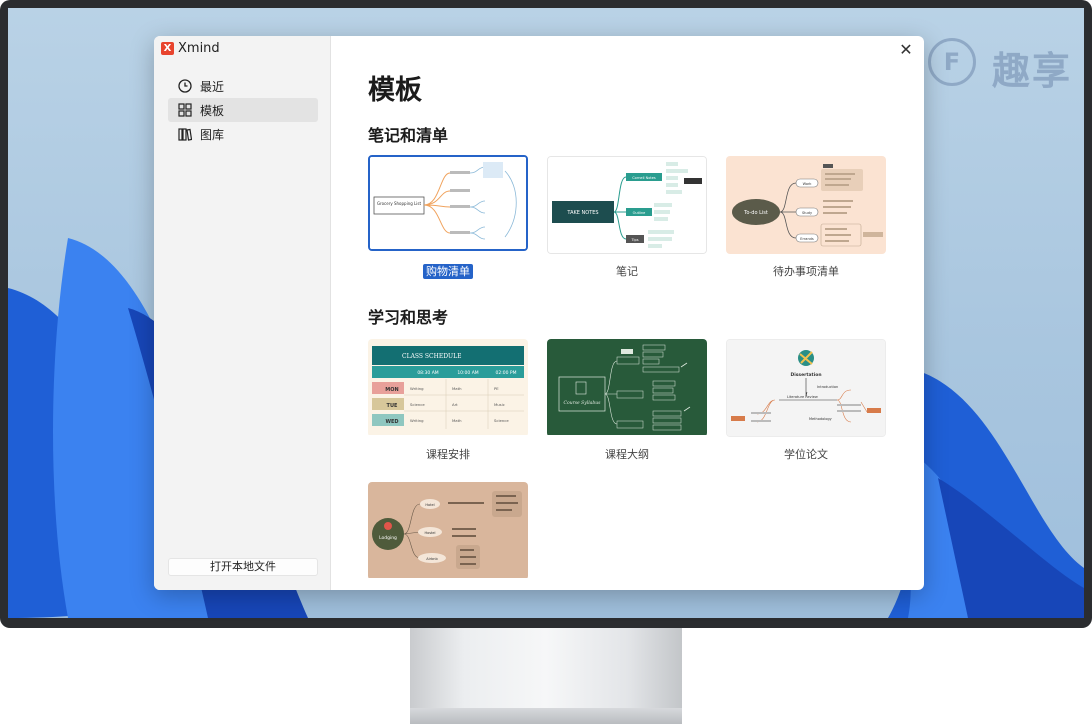  What do you see at coordinates (805, 375) in the screenshot?
I see `dissertation-center: Dissertation` at bounding box center [805, 375].